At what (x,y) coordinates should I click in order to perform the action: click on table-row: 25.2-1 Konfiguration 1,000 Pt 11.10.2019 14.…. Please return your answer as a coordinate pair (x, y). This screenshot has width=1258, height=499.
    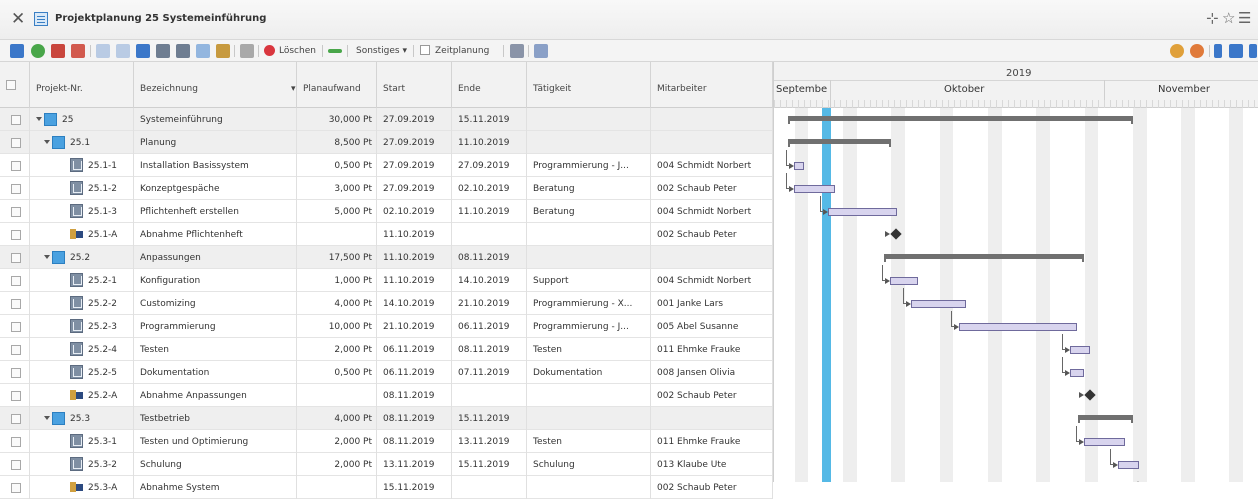
    Looking at the image, I should click on (386, 280).